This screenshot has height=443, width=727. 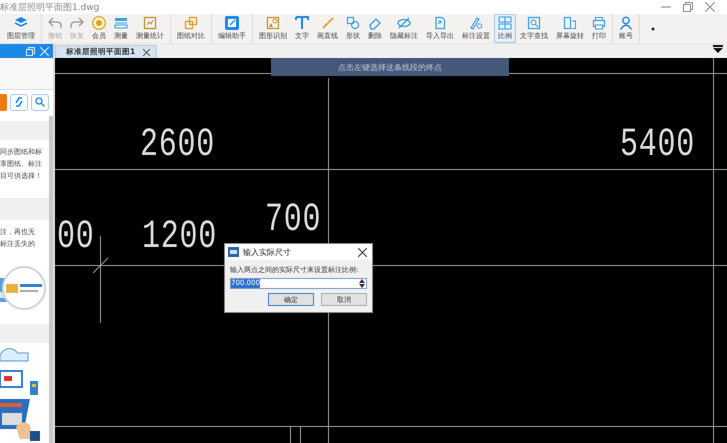 I want to click on window-title: 标准层照明平面图1.dwg, so click(x=50, y=8).